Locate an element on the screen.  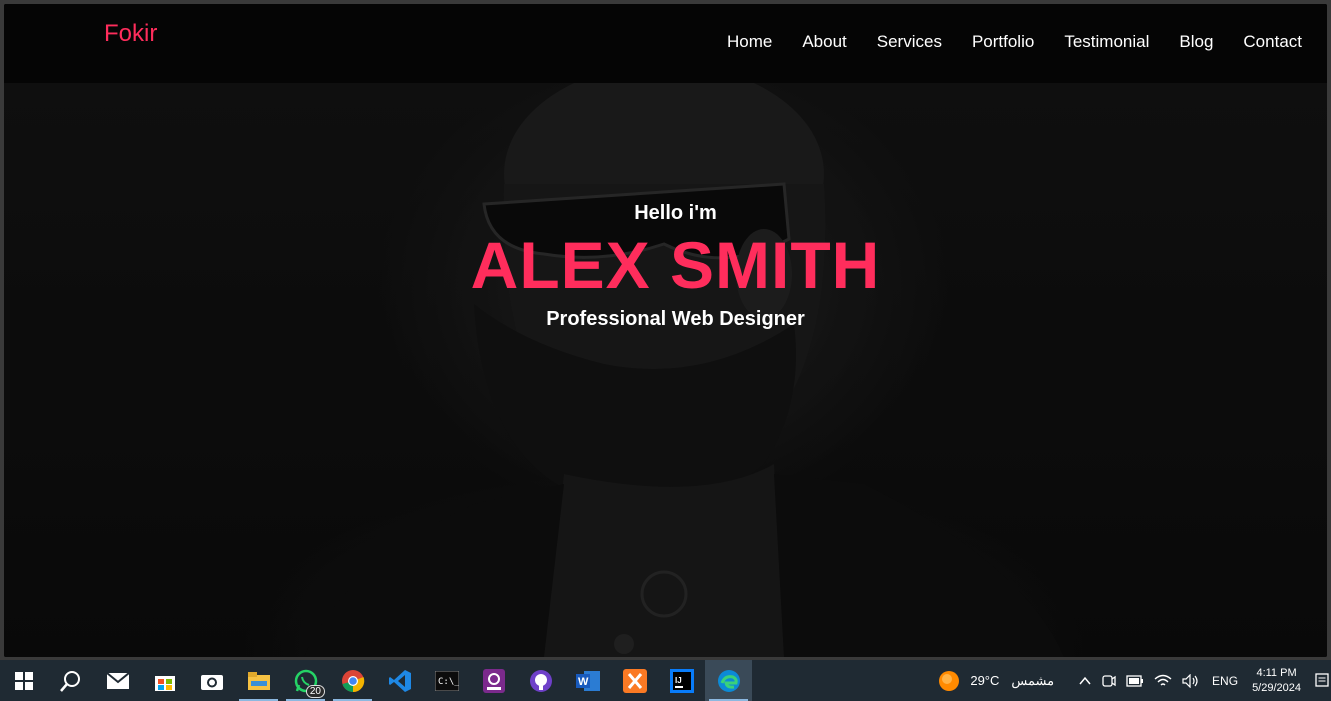
nav-link-services: Services is located at coordinates (909, 42).